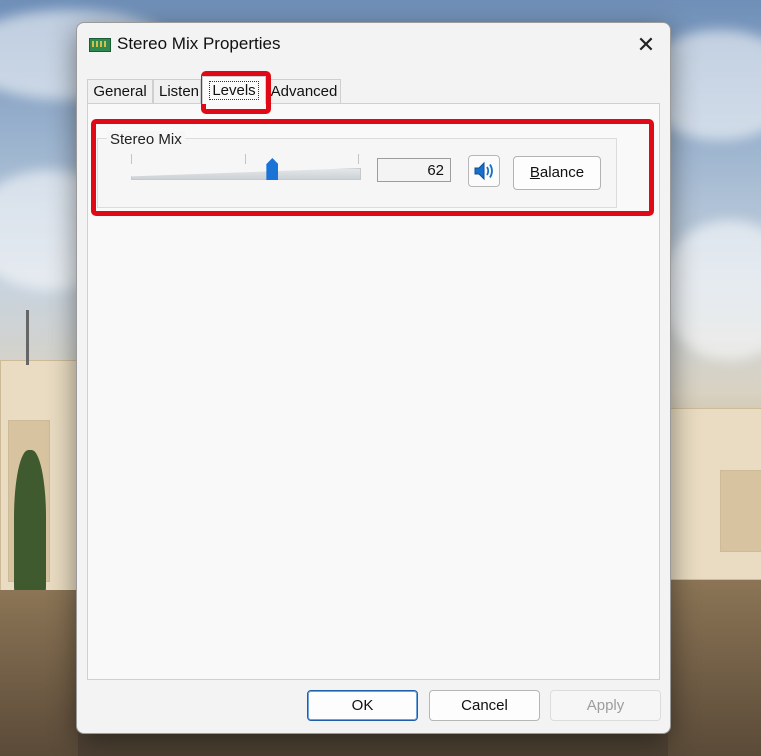 The width and height of the screenshot is (761, 756). I want to click on tab-advanced: Advanced, so click(304, 91).